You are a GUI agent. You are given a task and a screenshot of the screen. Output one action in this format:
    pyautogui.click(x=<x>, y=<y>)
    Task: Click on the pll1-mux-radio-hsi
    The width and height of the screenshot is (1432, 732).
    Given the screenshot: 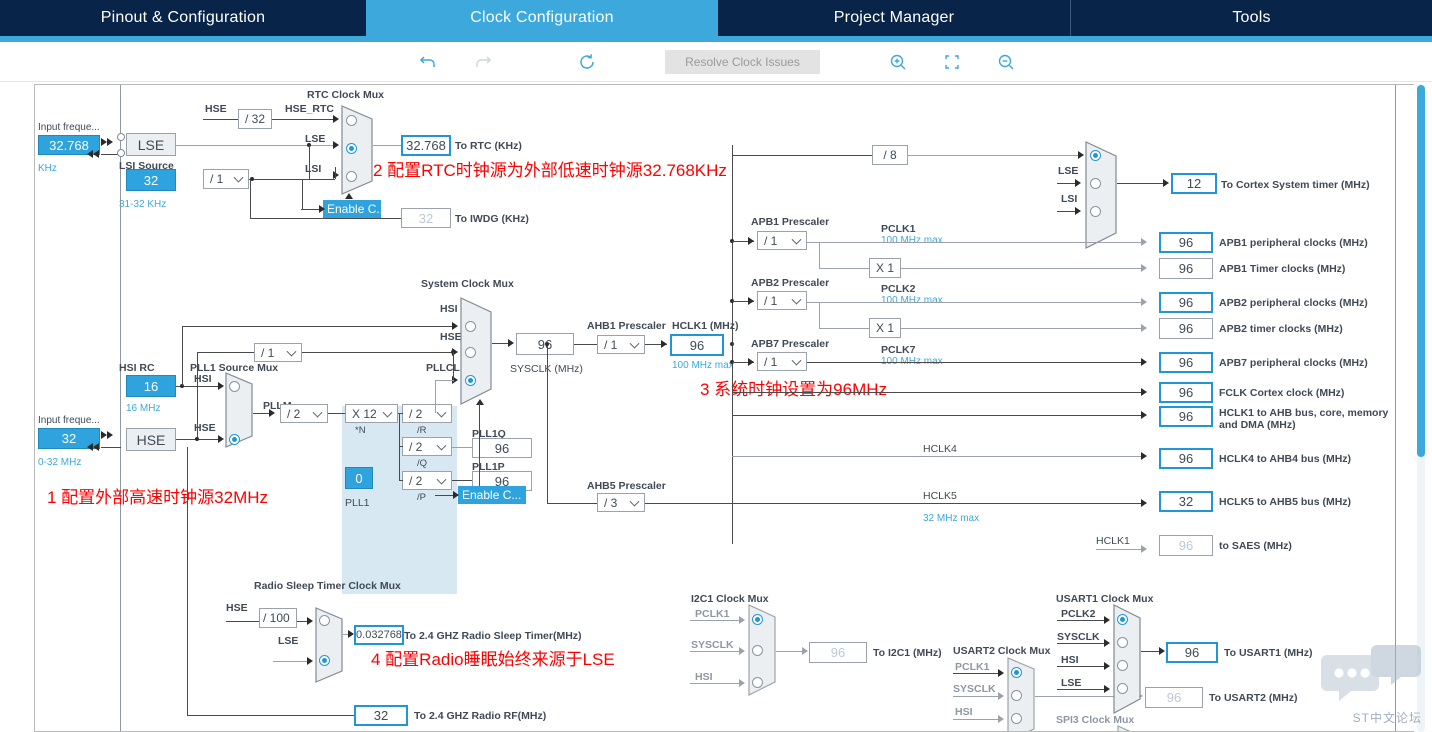 What is the action you would take?
    pyautogui.click(x=234, y=386)
    